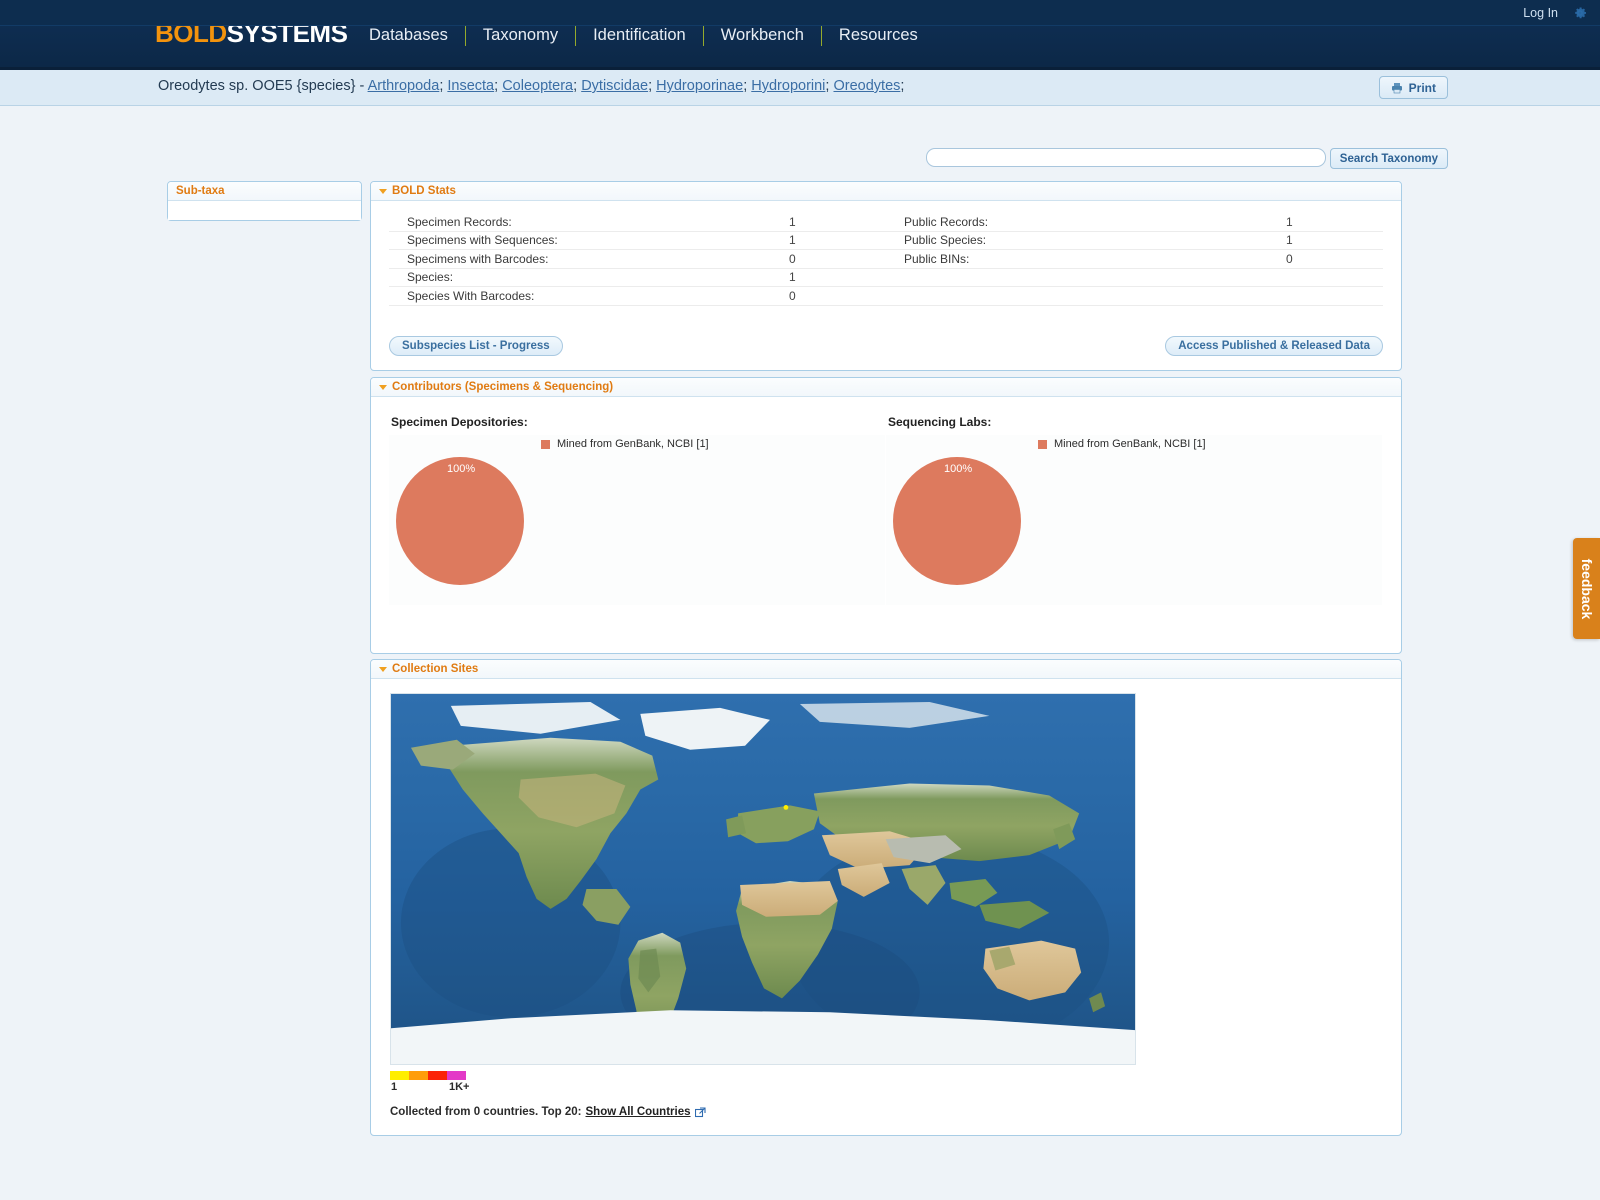 This screenshot has height=1200, width=1600. I want to click on pie-legend: Mined from GenBank, NCBI [1], so click(625, 444).